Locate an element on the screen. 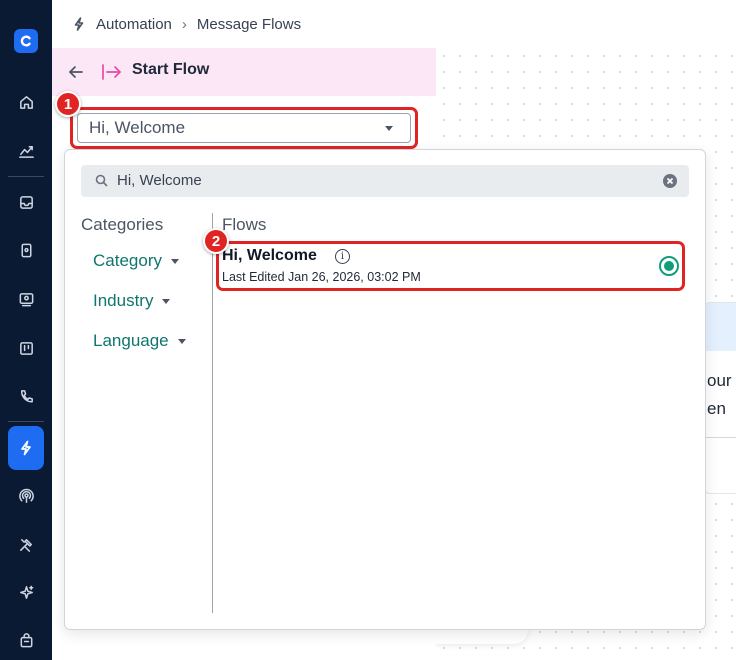 Image resolution: width=736 pixels, height=660 pixels. sparkles-icon is located at coordinates (26, 592).